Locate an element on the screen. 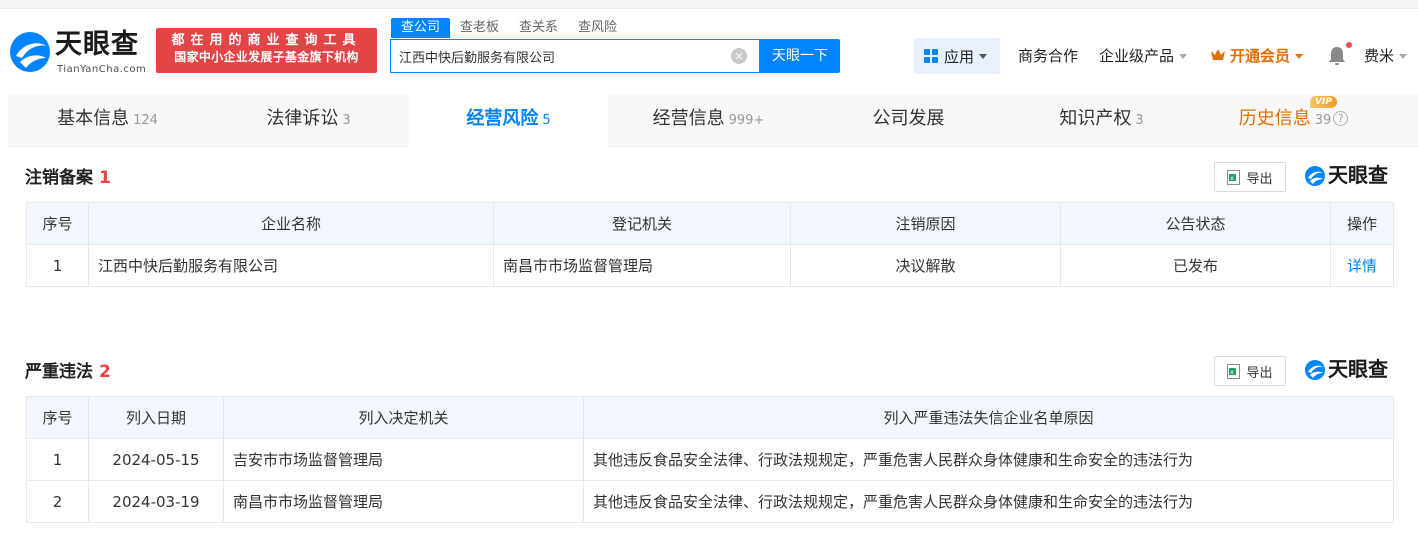  slogan-line-1: 都在用的商业查询工具 is located at coordinates (266, 40).